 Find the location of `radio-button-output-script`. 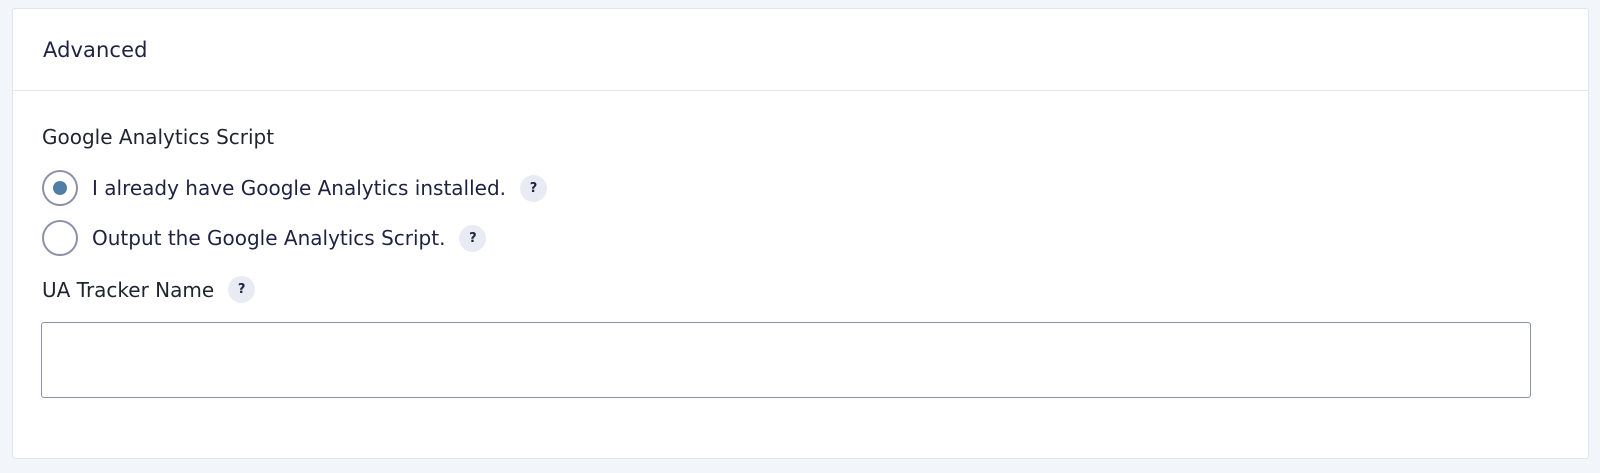

radio-button-output-script is located at coordinates (60, 238).